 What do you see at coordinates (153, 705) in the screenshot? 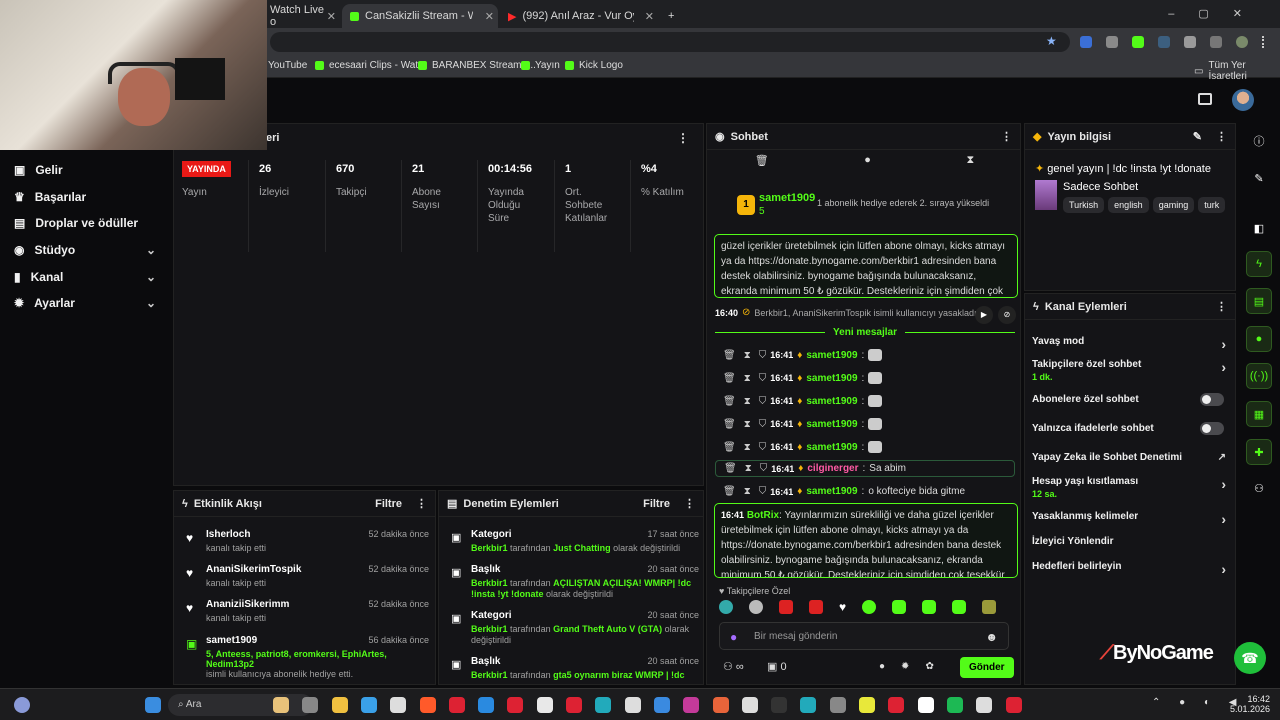
I see `windows-start-icon` at bounding box center [153, 705].